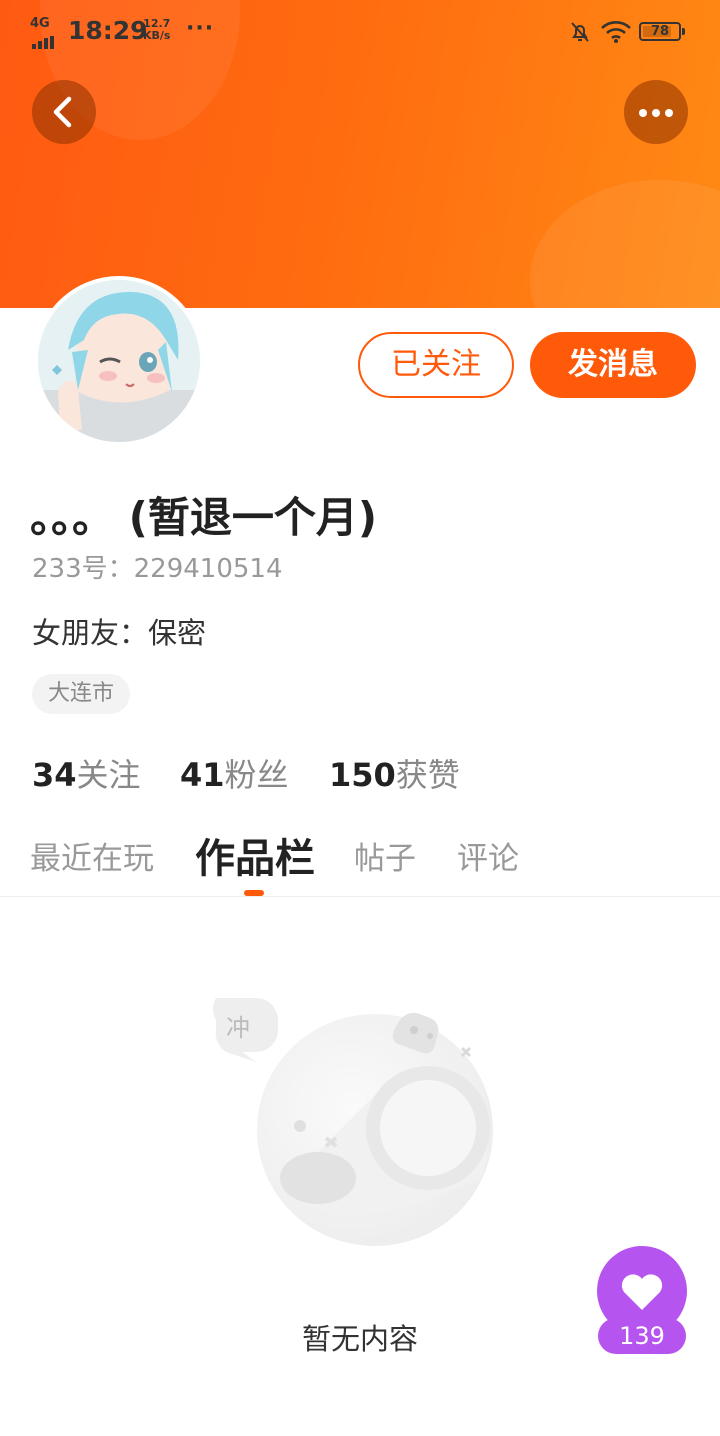  I want to click on network-type: 4G, so click(40, 23).